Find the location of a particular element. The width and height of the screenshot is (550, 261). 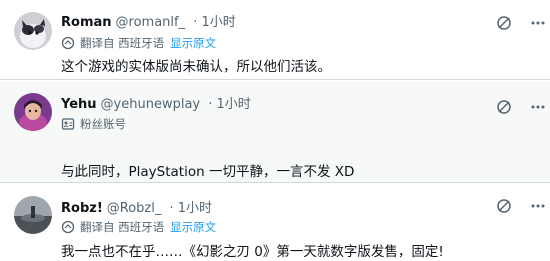

fan-account-icon is located at coordinates (68, 124).